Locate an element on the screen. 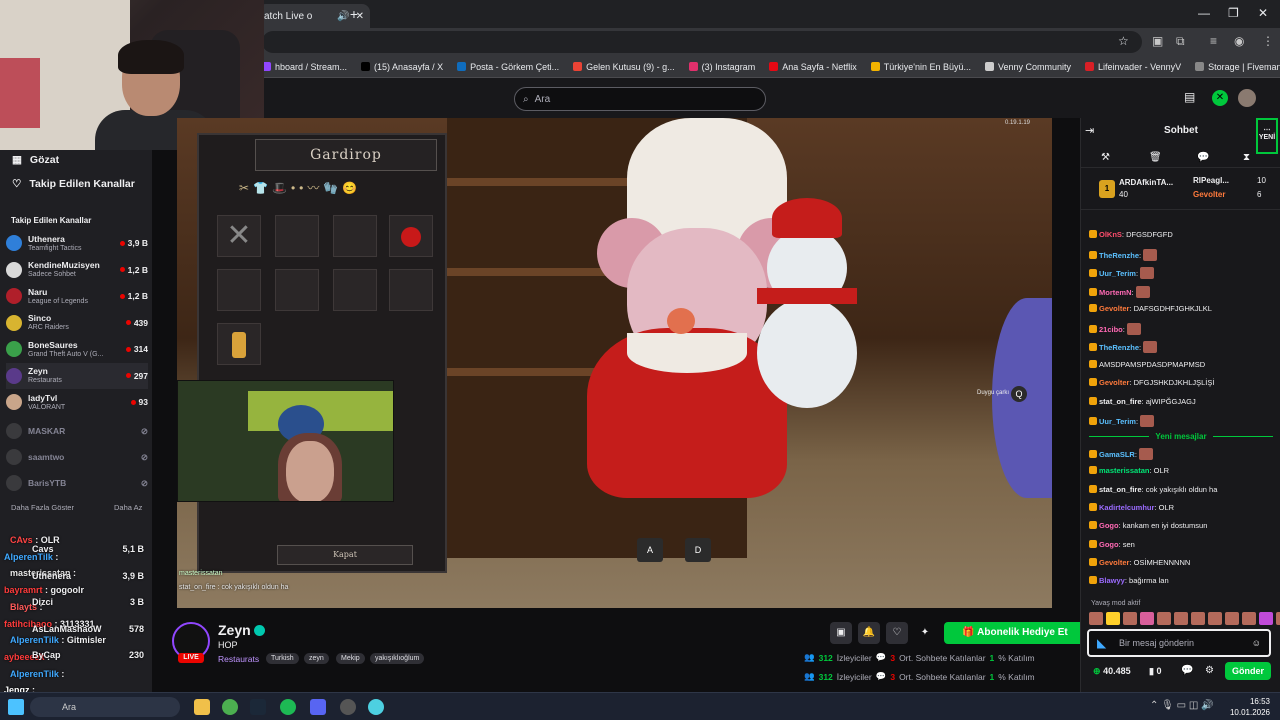 Image resolution: width=1280 pixels, height=720 pixels. collapse-chat-icon: ⇥ is located at coordinates (1089, 130).